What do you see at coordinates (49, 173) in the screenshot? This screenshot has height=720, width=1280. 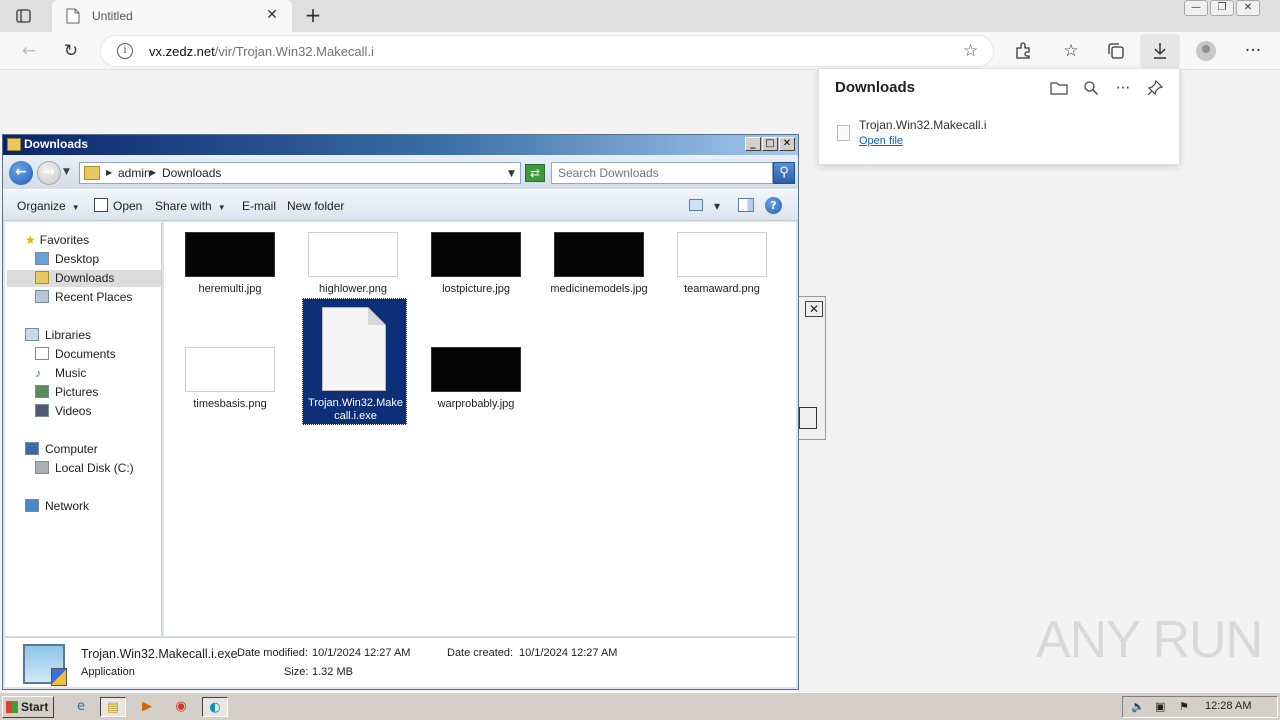 I see `forward-button: →` at bounding box center [49, 173].